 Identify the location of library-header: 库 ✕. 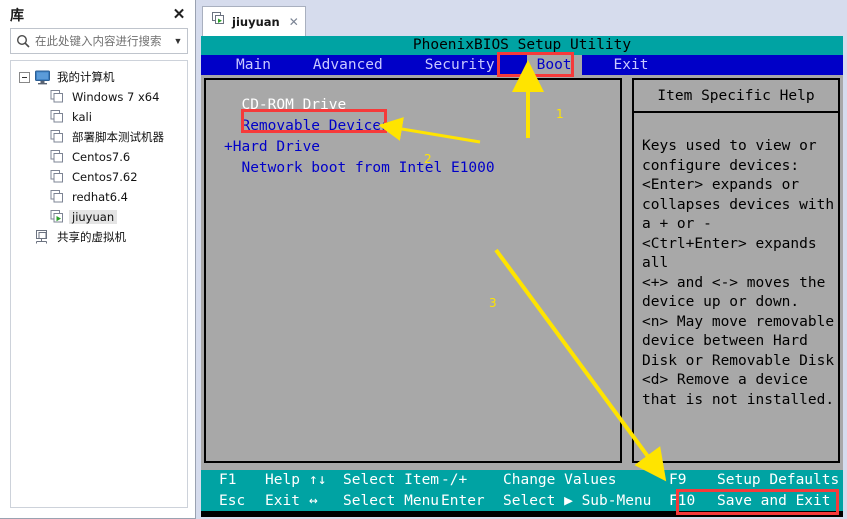
(97, 15).